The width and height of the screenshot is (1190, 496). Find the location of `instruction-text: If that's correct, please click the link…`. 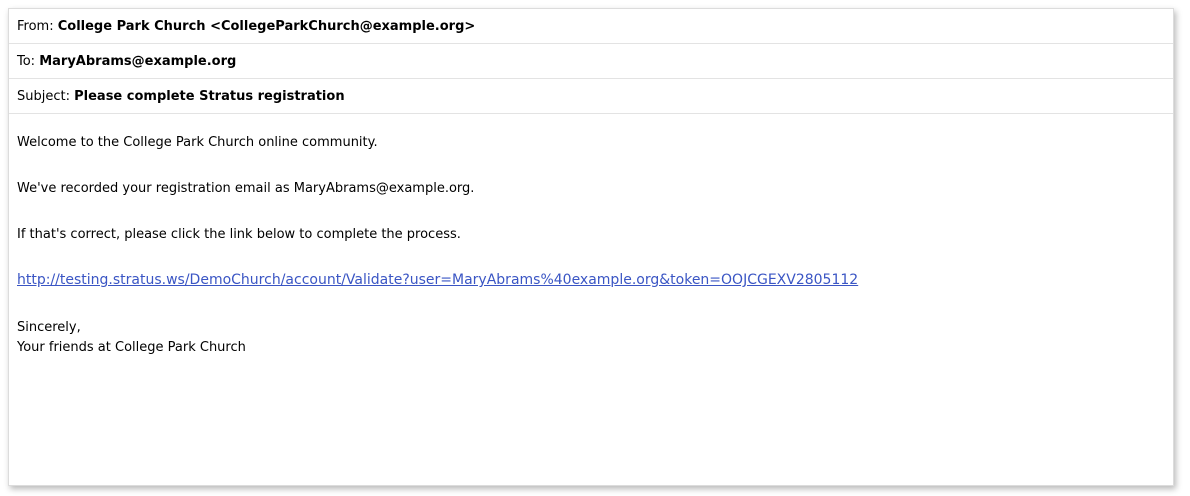

instruction-text: If that's correct, please click the link… is located at coordinates (239, 234).